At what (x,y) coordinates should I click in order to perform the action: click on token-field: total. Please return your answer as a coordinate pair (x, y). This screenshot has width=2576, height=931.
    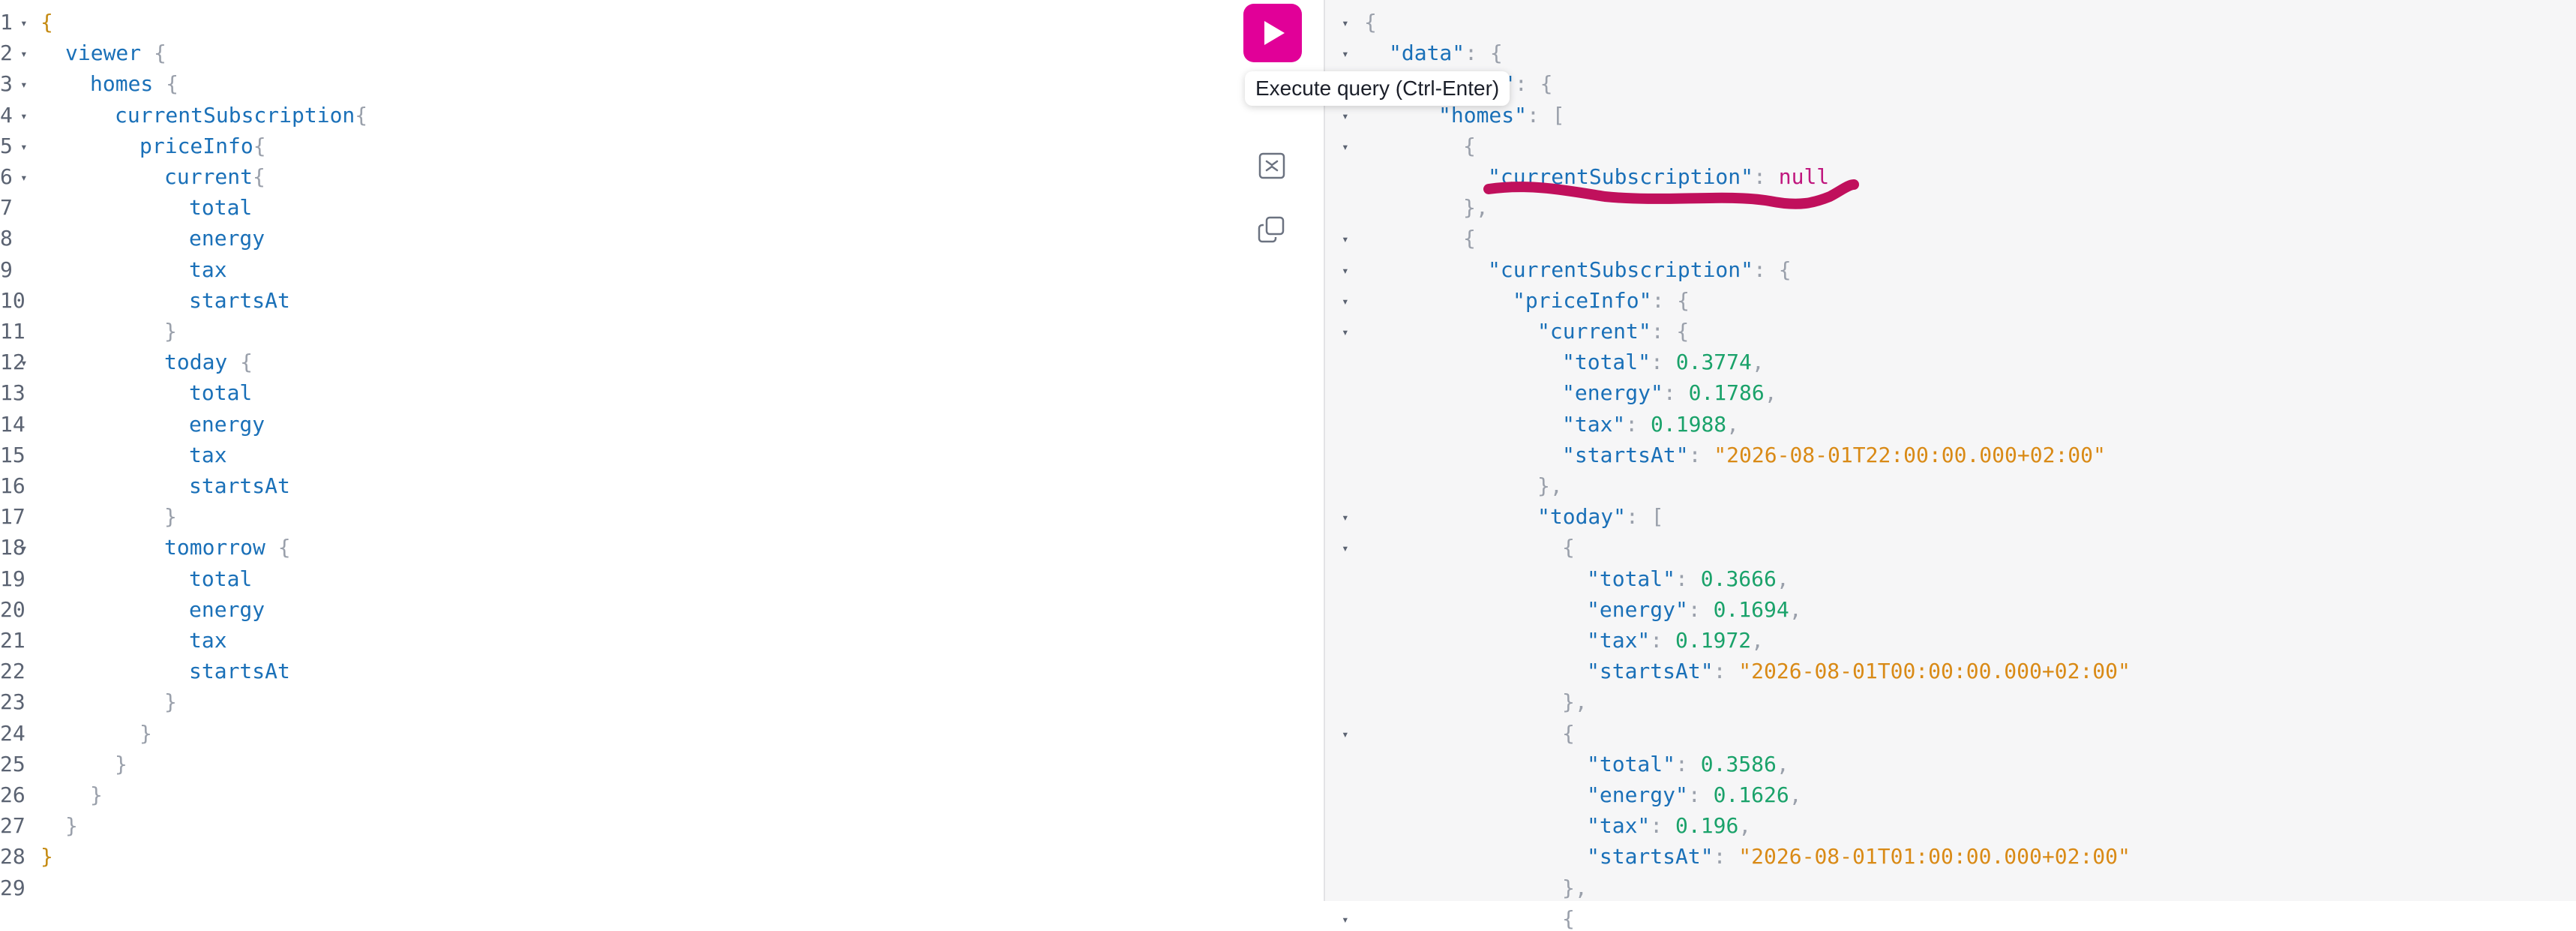
    Looking at the image, I should click on (221, 578).